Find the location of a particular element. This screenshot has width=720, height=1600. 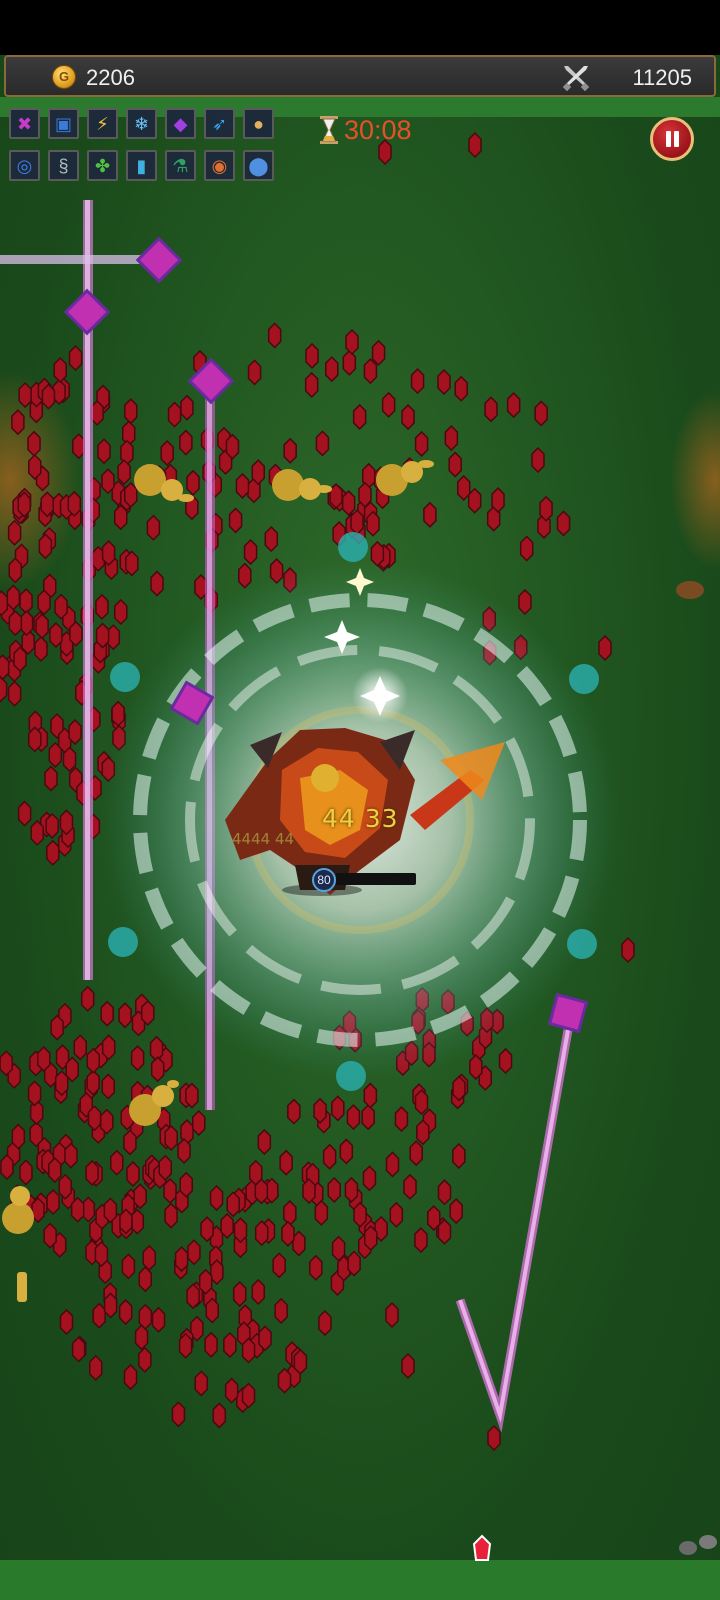

serpent-item-icon: § is located at coordinates (63, 165).